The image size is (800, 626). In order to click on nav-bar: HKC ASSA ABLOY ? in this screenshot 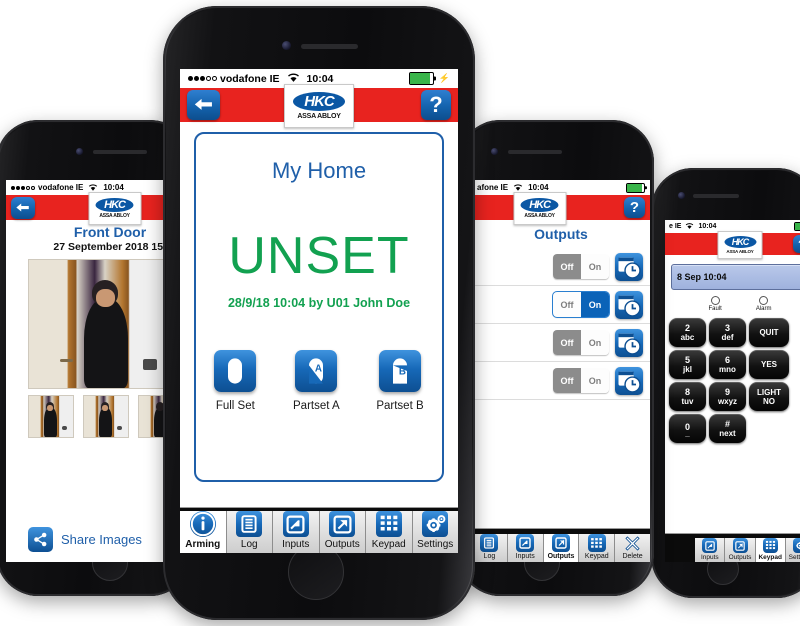, I will do `click(561, 208)`.